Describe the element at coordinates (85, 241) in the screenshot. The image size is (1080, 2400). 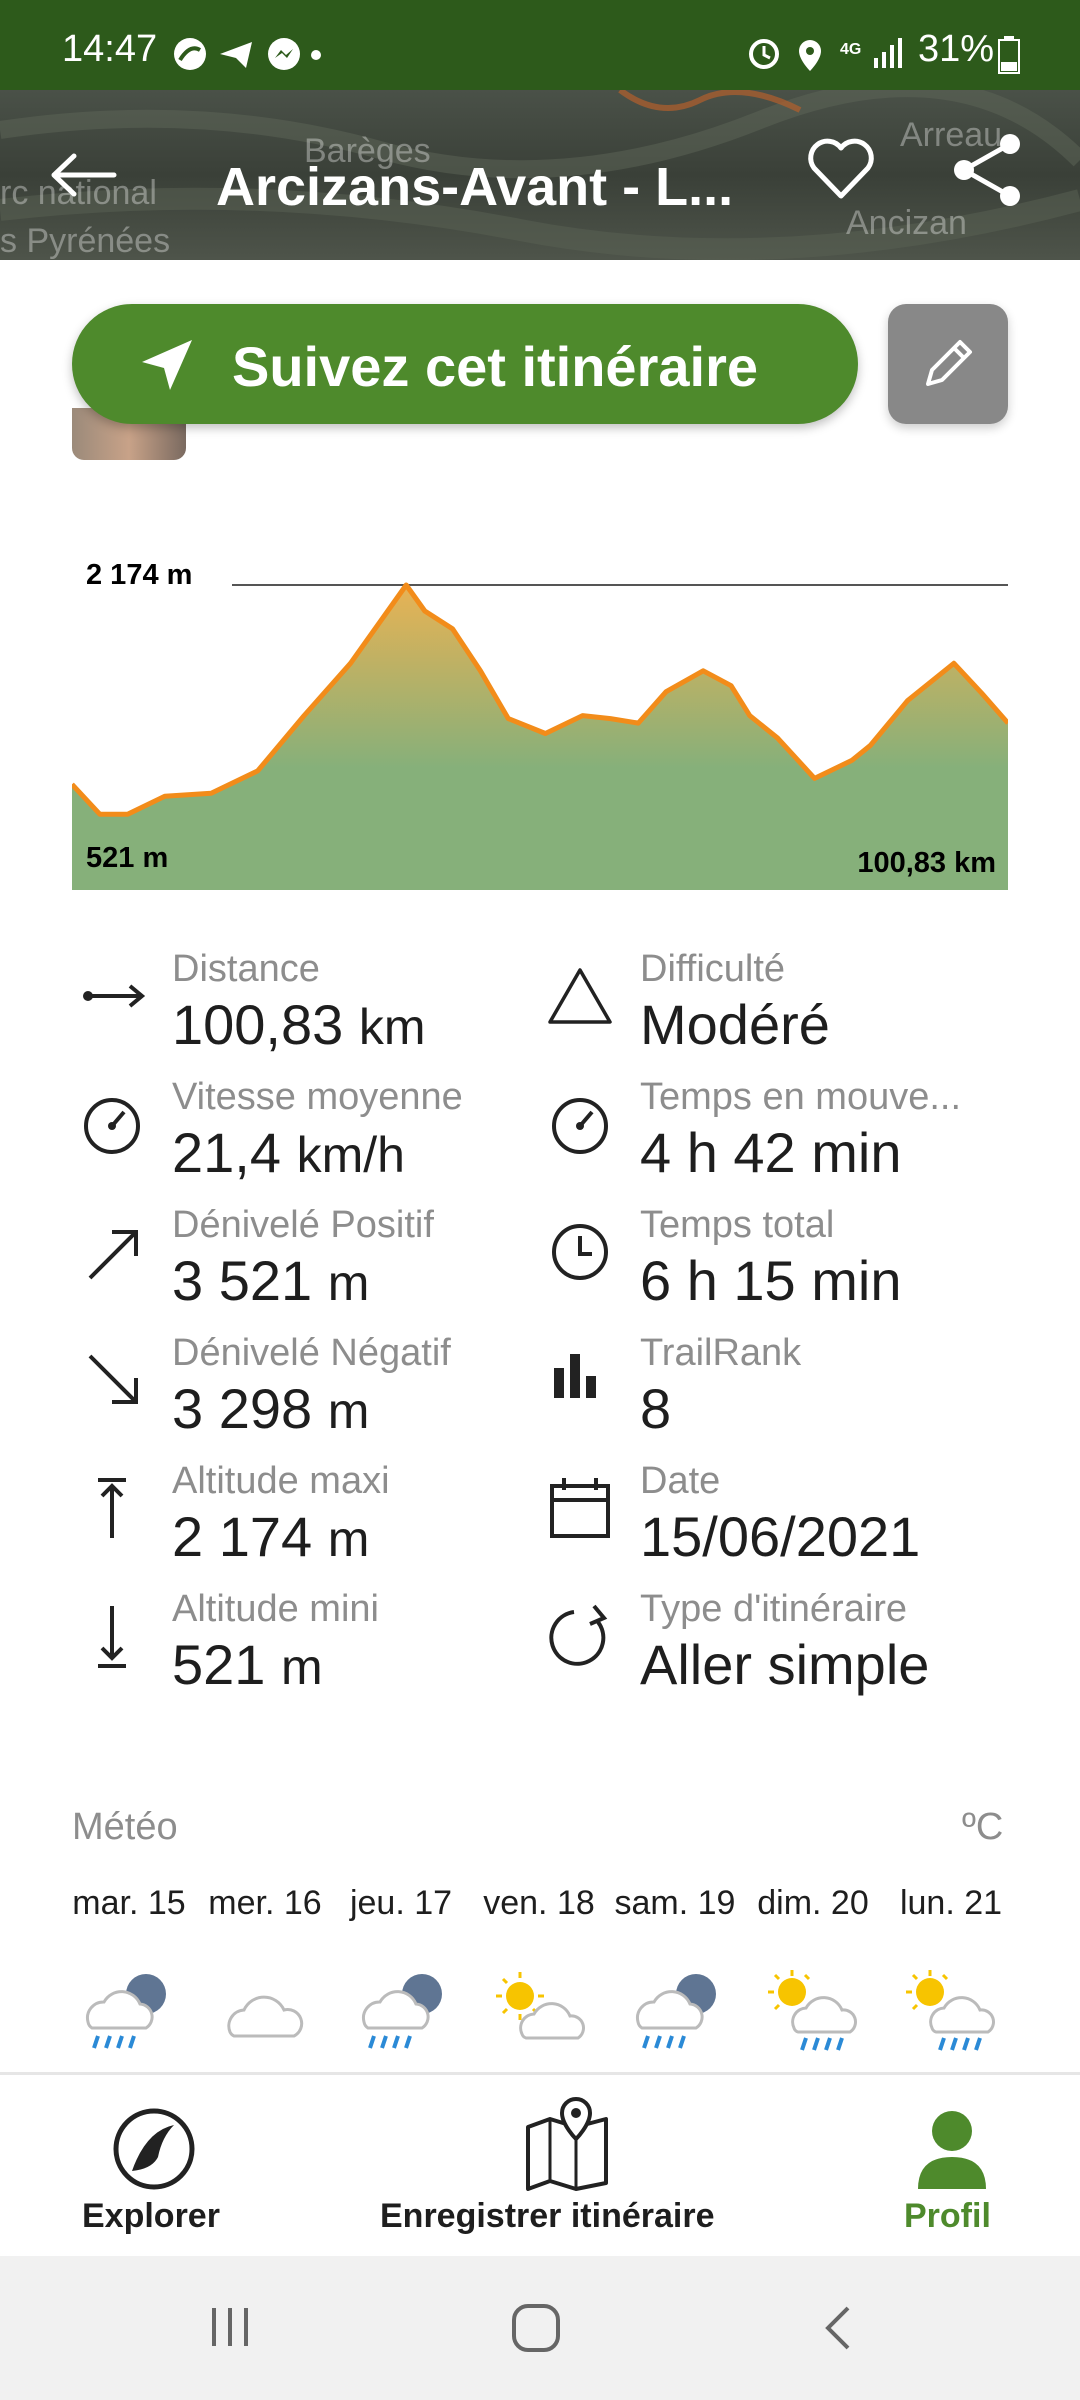
I see `map-label: s Pyrénées` at that location.